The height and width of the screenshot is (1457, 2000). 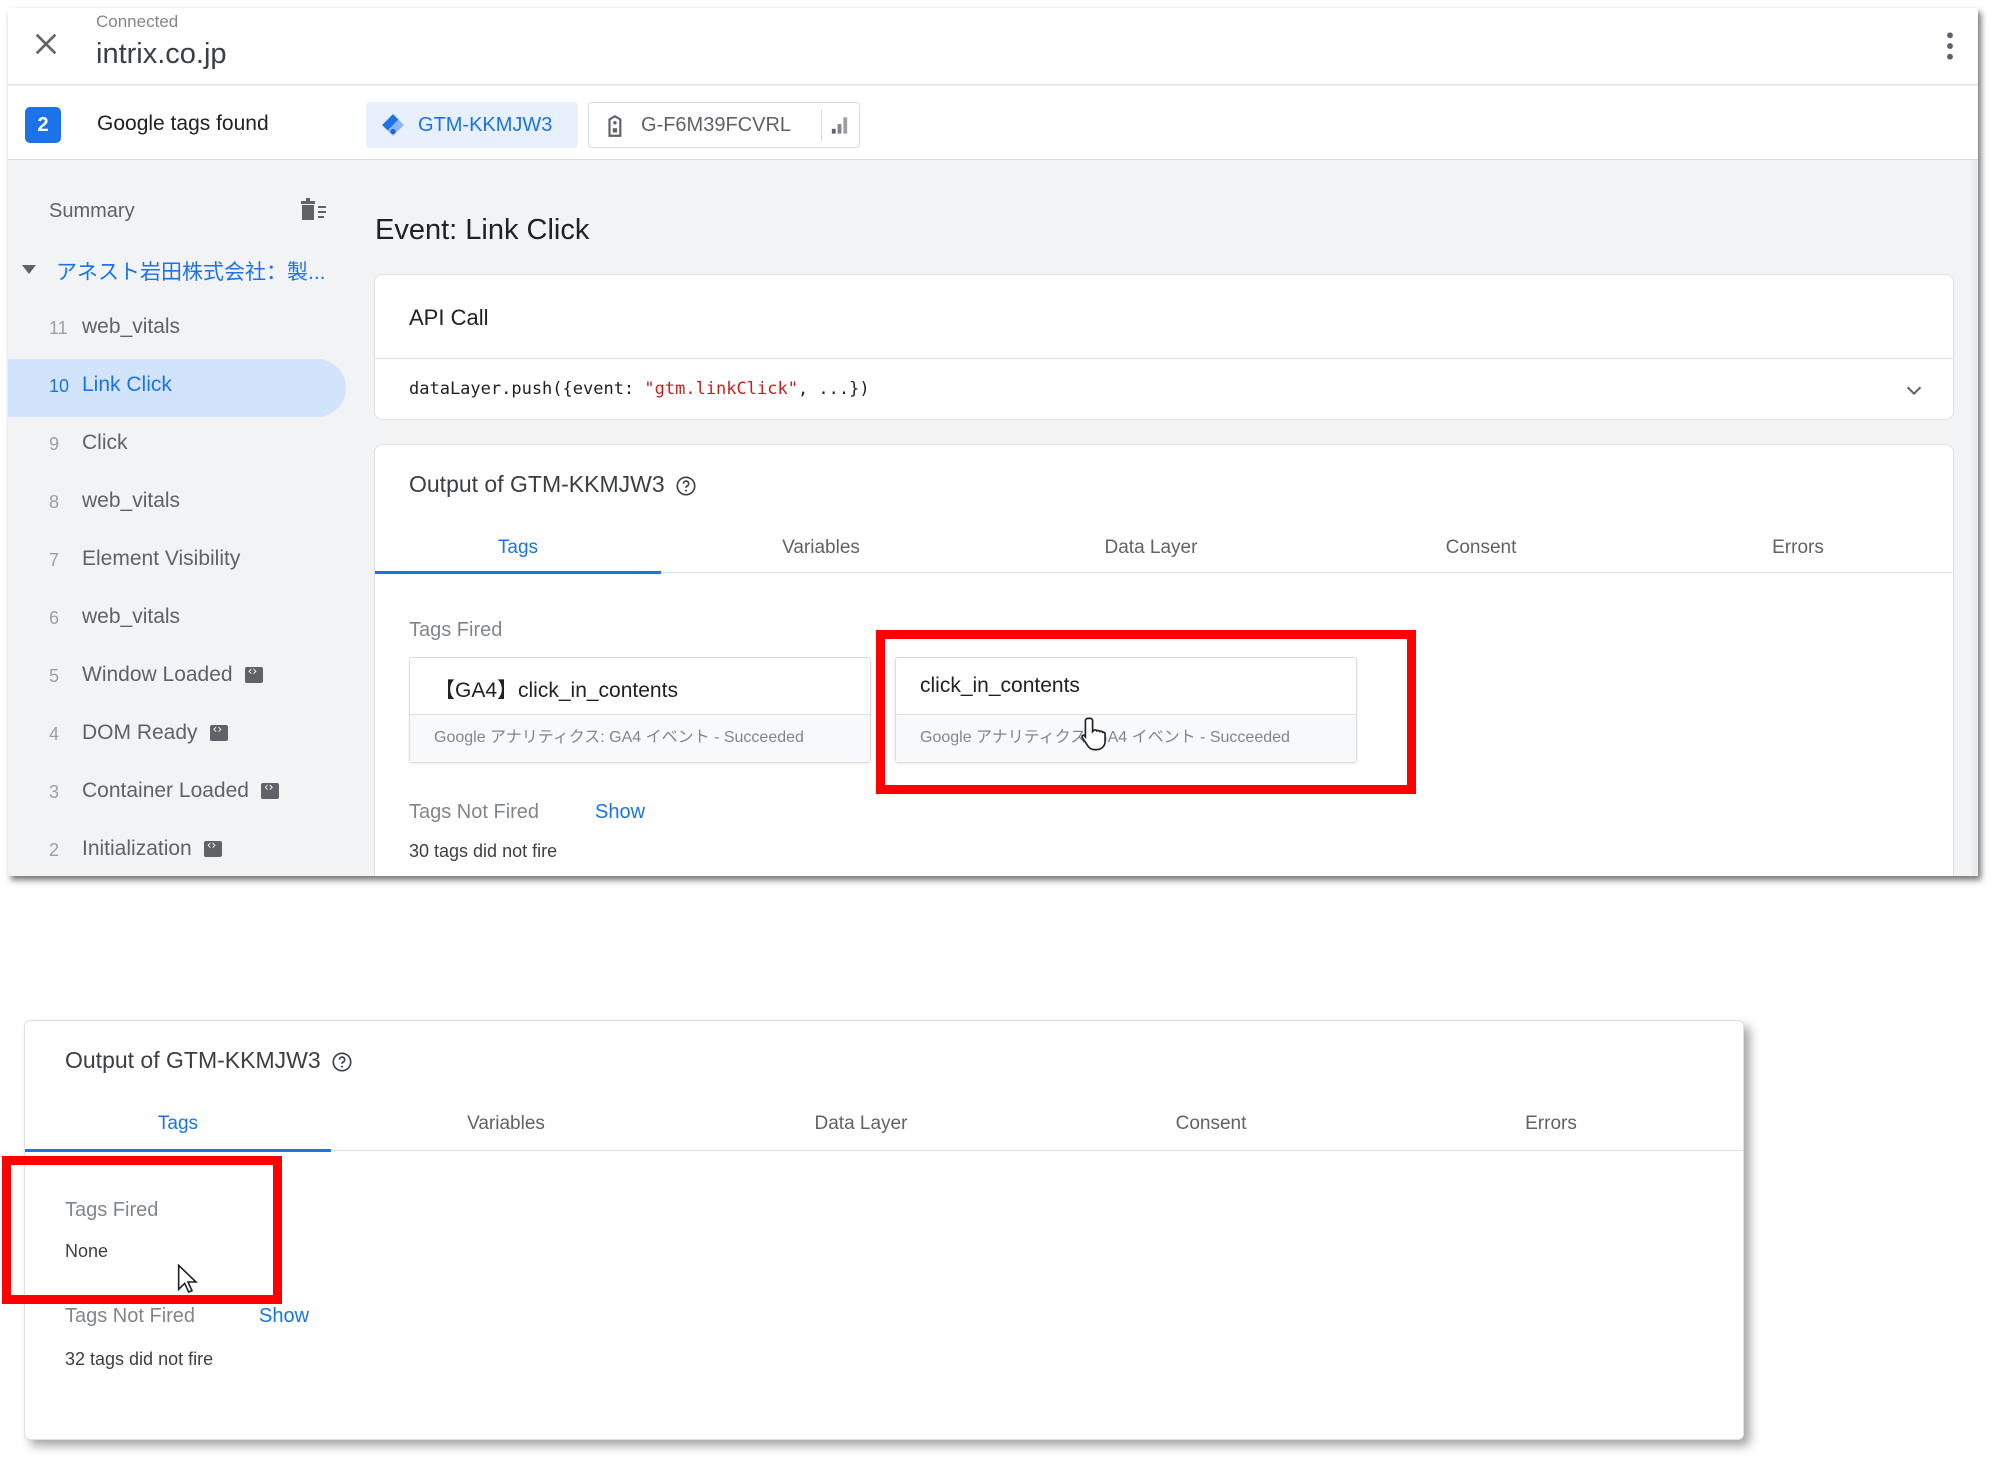 What do you see at coordinates (54, 676) in the screenshot?
I see `event-number: 5` at bounding box center [54, 676].